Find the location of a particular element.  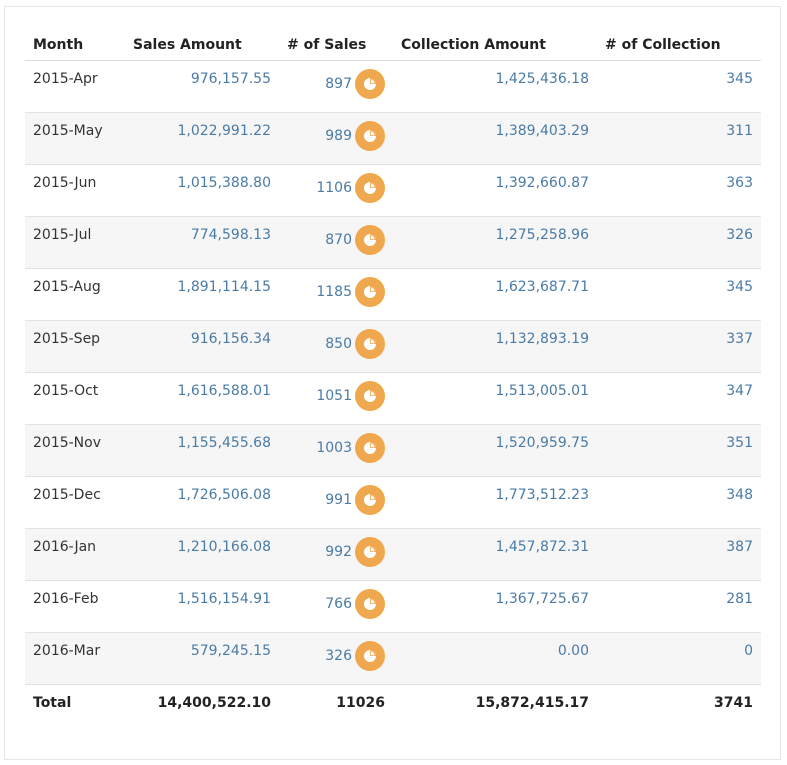

sales-amount-link: 1,891,114.15 is located at coordinates (202, 294).